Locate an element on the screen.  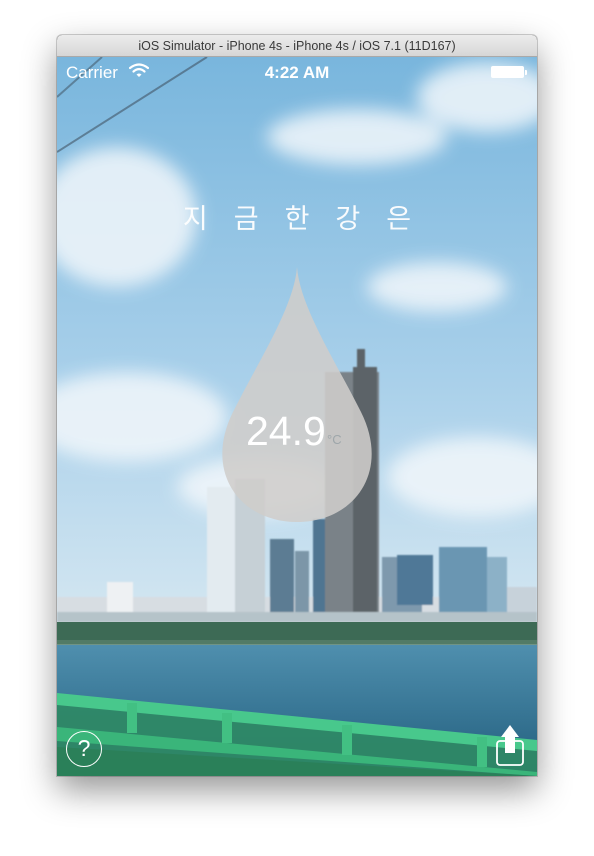
share-button is located at coordinates (510, 748).